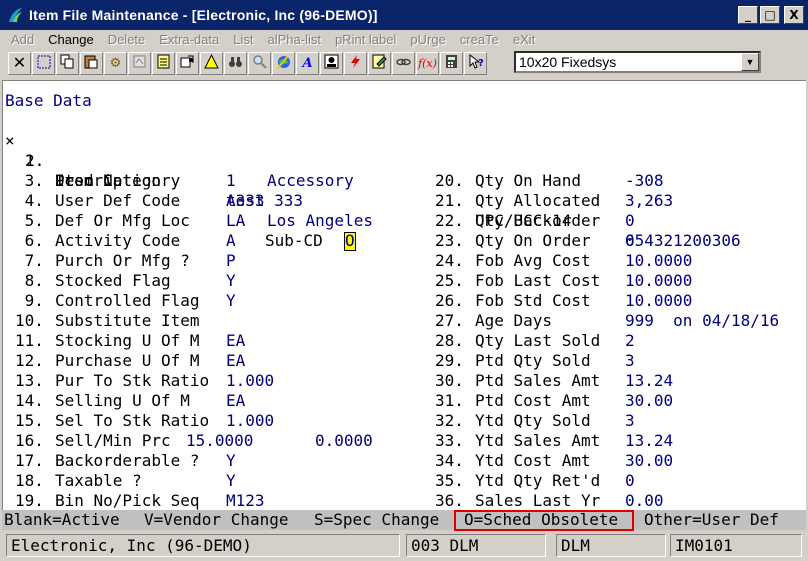  I want to click on sub-cd-input: O, so click(350, 241).